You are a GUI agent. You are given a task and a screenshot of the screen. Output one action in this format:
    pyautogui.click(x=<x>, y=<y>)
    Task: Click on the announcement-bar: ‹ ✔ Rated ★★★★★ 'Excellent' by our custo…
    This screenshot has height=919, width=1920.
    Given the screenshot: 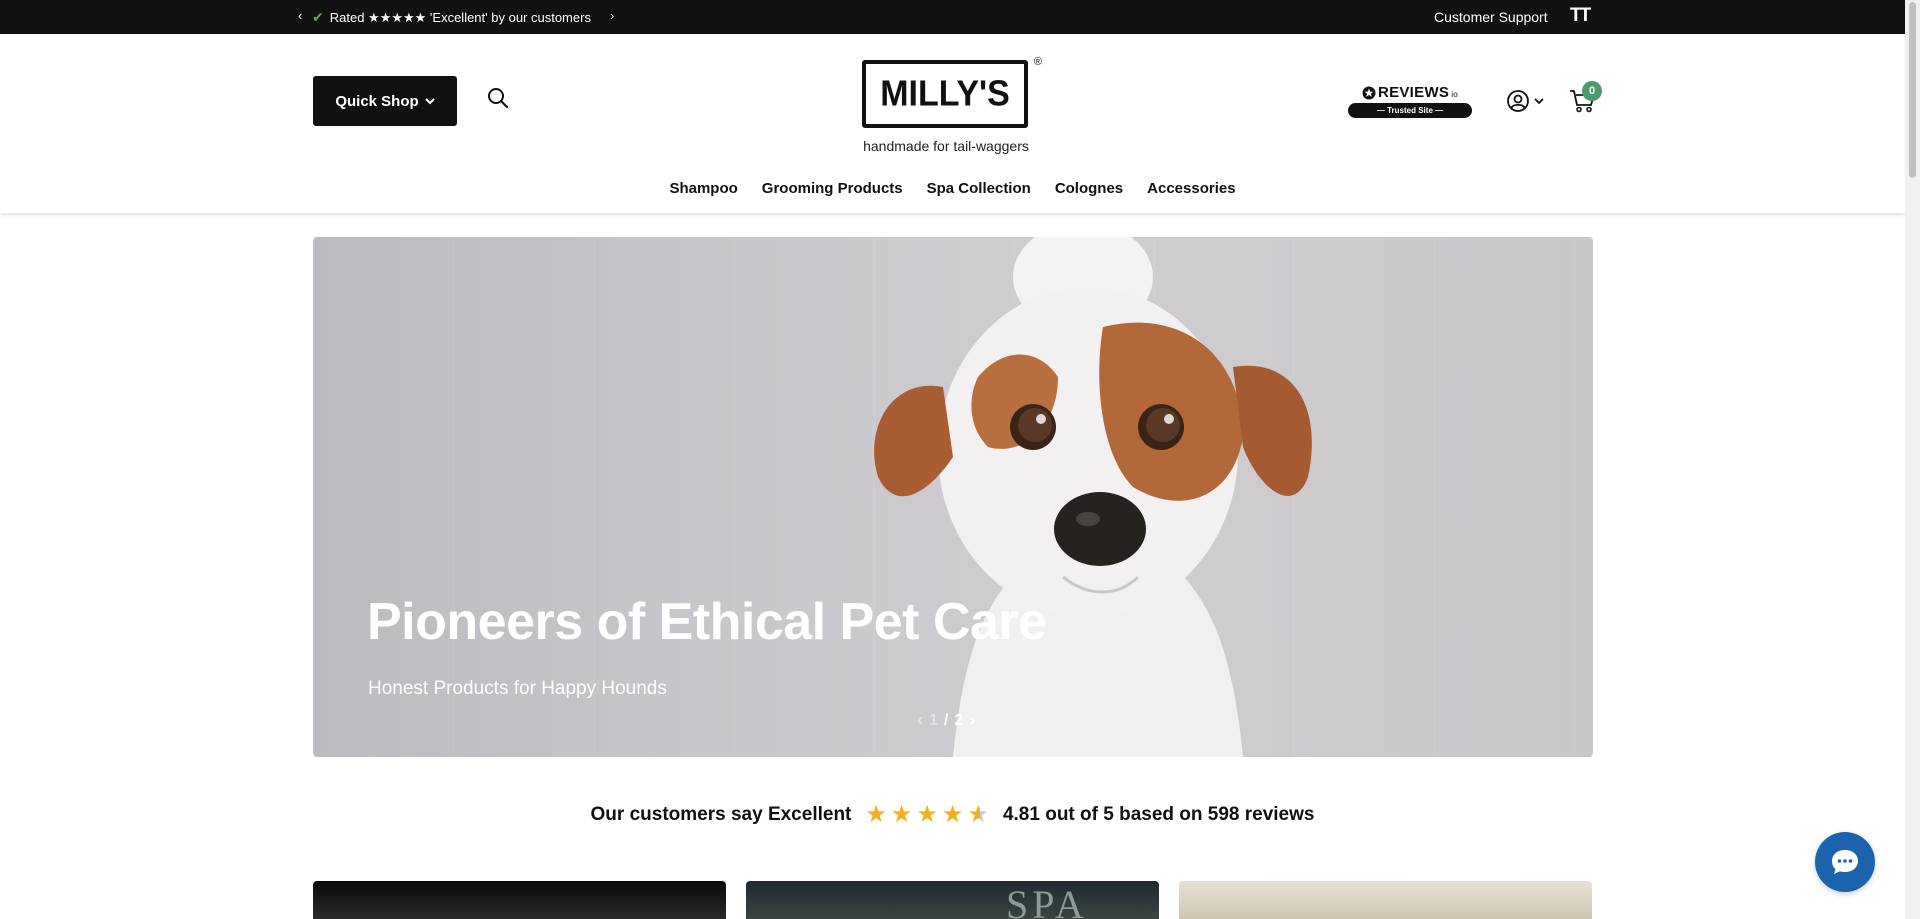 What is the action you would take?
    pyautogui.click(x=952, y=17)
    